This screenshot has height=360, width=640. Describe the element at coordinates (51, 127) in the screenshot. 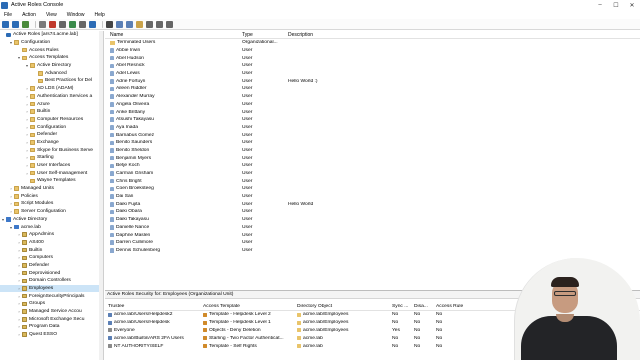

I see `tree-item: › Configuration` at that location.